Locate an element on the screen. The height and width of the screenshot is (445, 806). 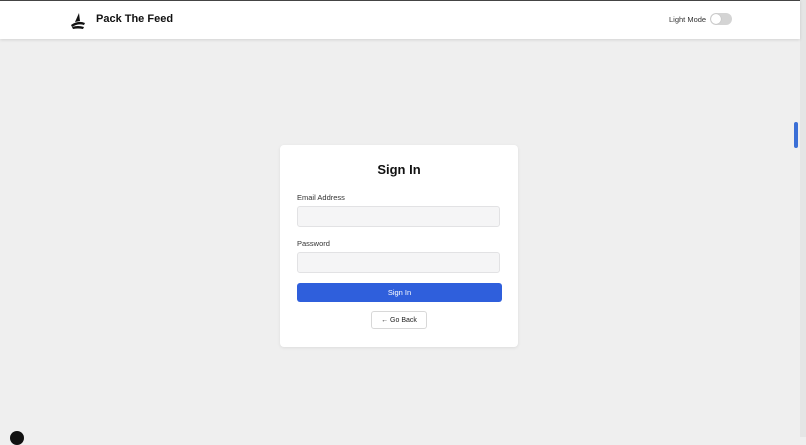
page-title: Sign In is located at coordinates (399, 169).